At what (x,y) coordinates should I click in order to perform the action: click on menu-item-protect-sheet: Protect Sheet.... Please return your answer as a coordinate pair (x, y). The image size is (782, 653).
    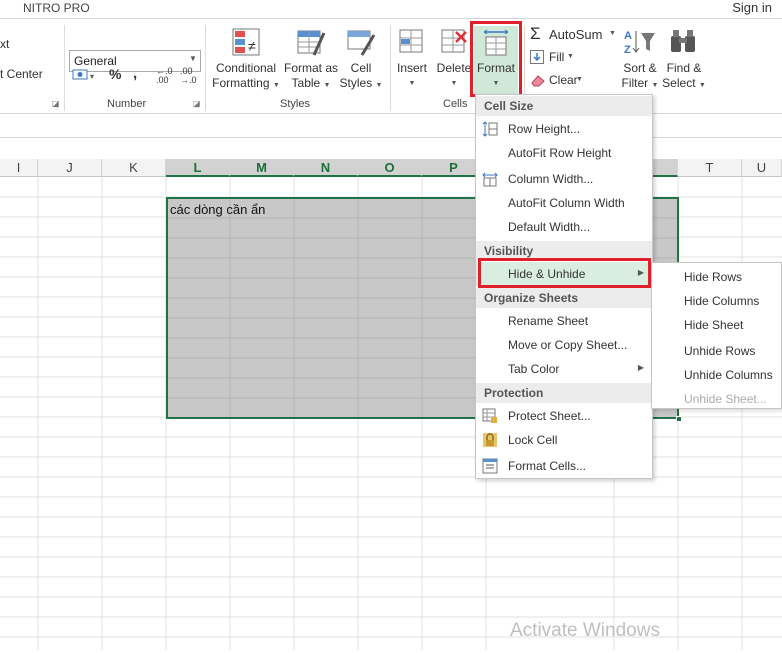
    Looking at the image, I should click on (564, 416).